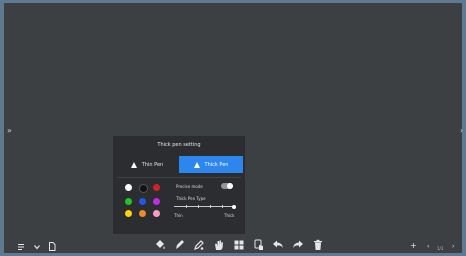  What do you see at coordinates (205, 206) in the screenshot?
I see `thickness-slider` at bounding box center [205, 206].